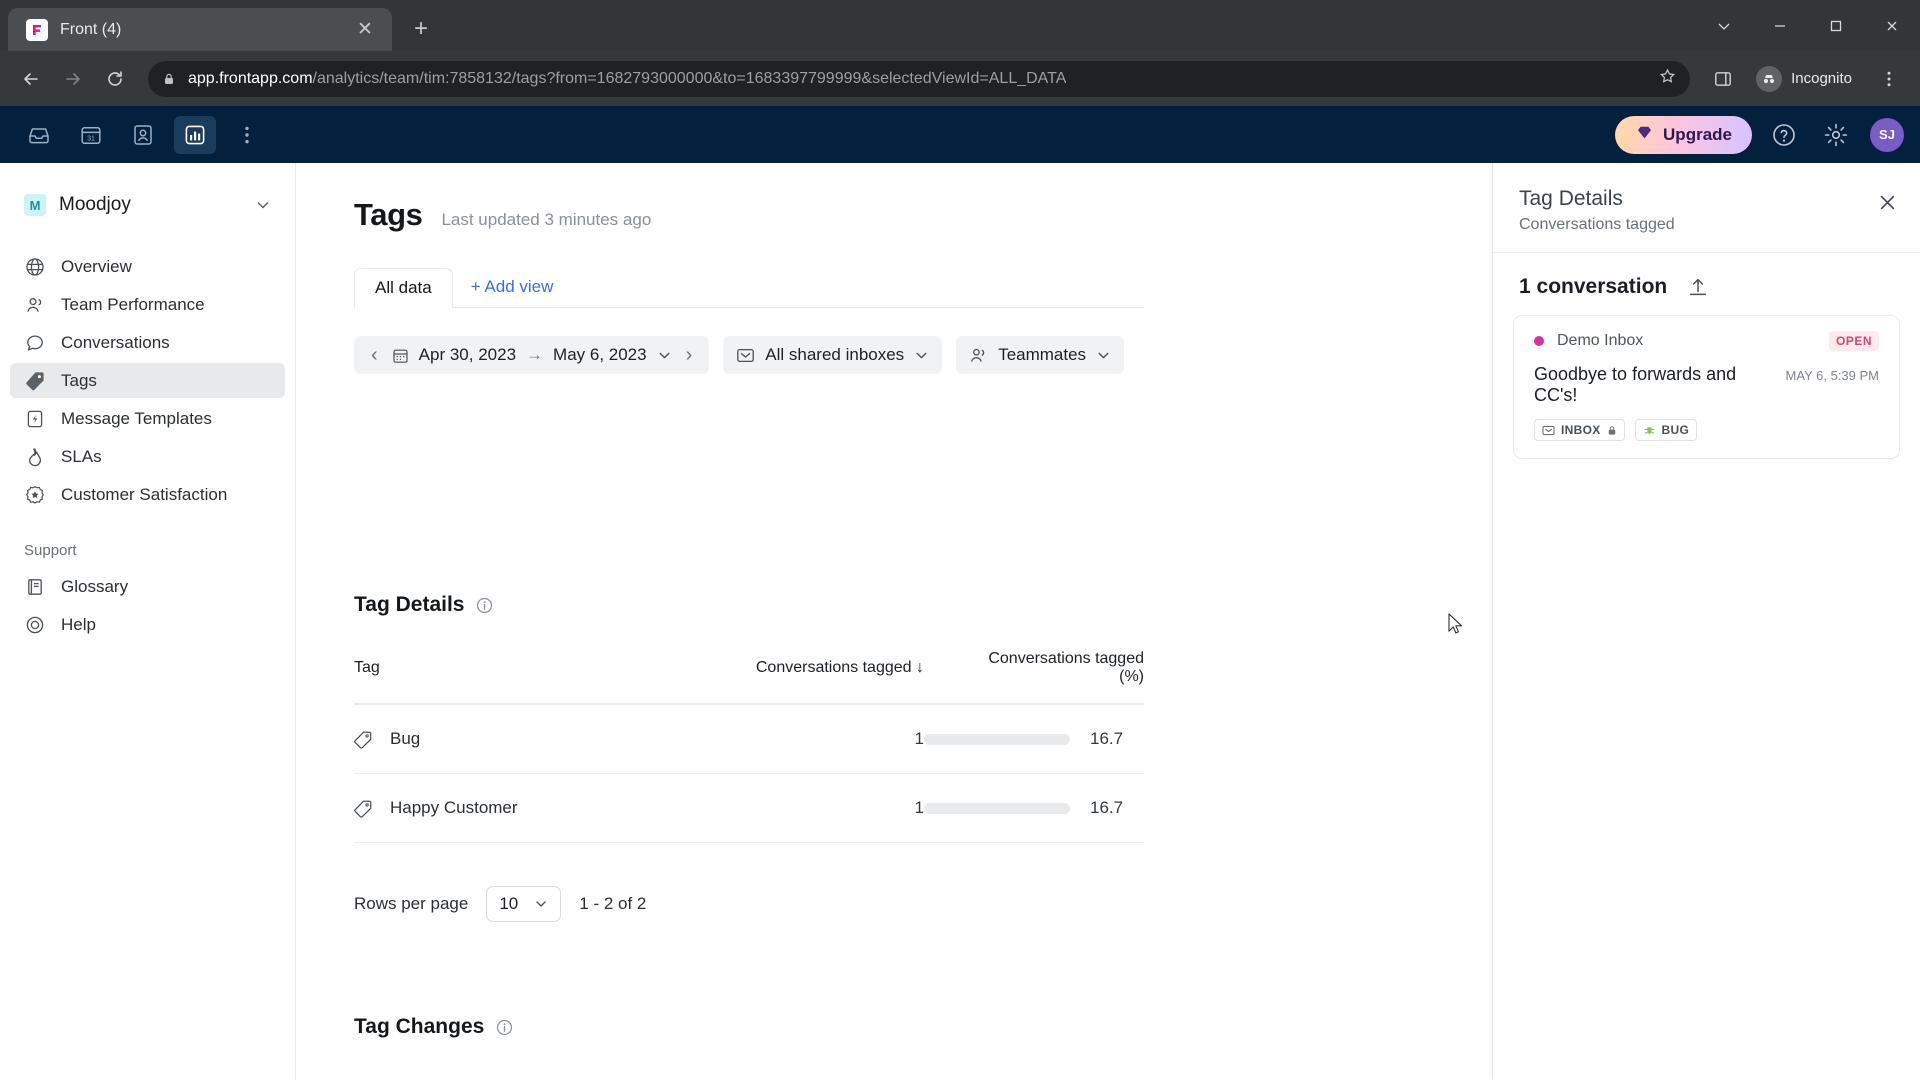  Describe the element at coordinates (200, 29) in the screenshot. I see `browser-tab: Front (4) ✕` at that location.